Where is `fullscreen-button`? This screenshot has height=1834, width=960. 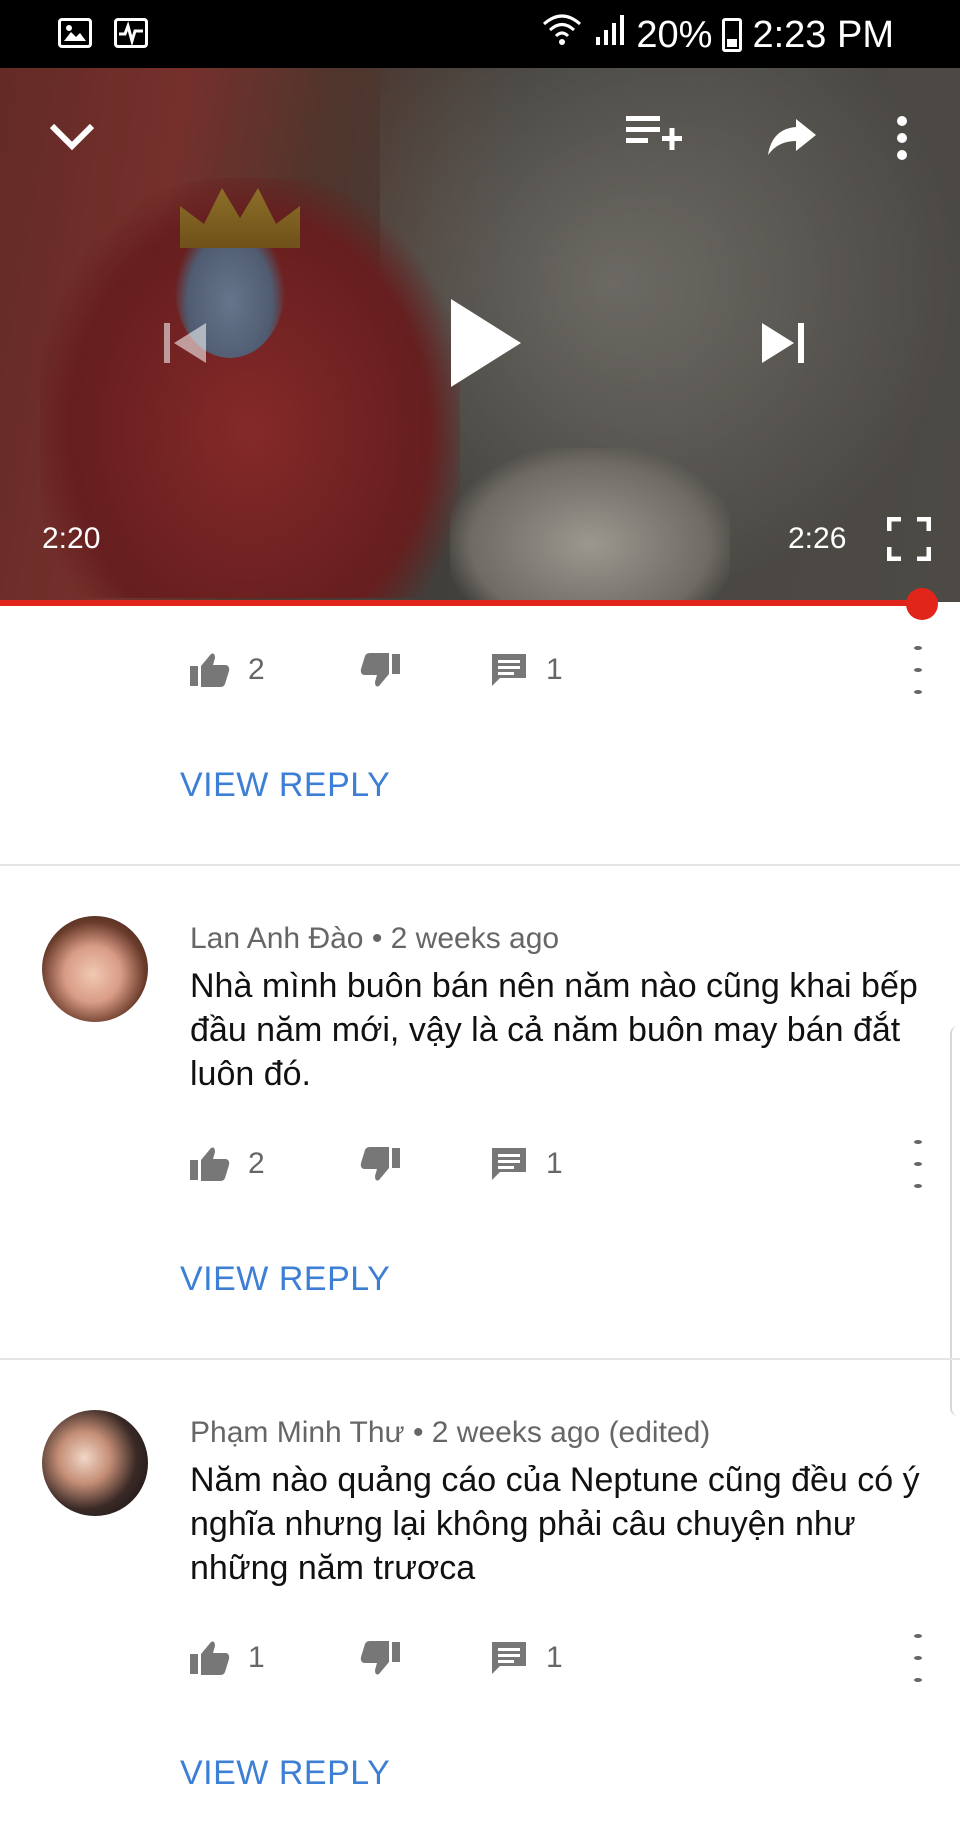
fullscreen-button is located at coordinates (909, 539).